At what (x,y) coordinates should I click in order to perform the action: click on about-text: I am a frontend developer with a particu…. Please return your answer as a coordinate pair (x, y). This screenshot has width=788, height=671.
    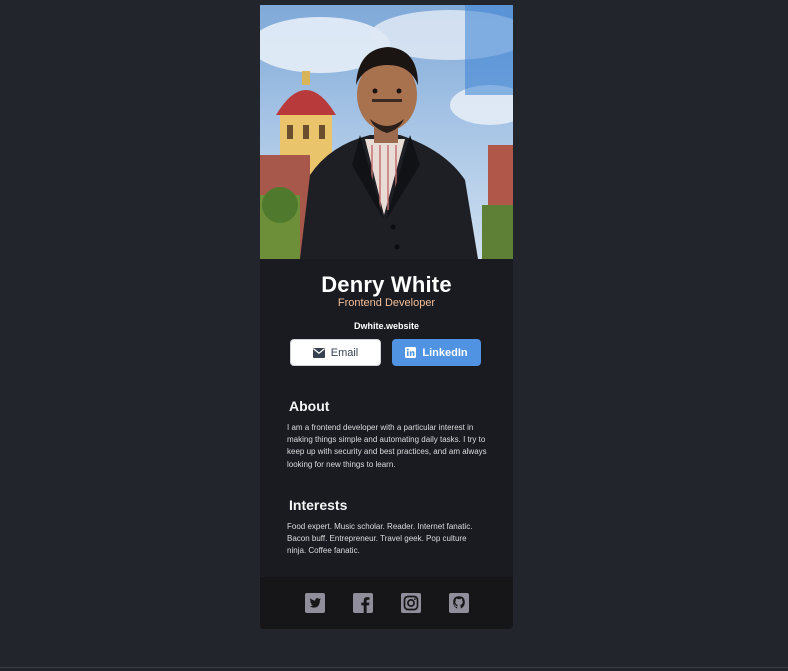
    Looking at the image, I should click on (387, 446).